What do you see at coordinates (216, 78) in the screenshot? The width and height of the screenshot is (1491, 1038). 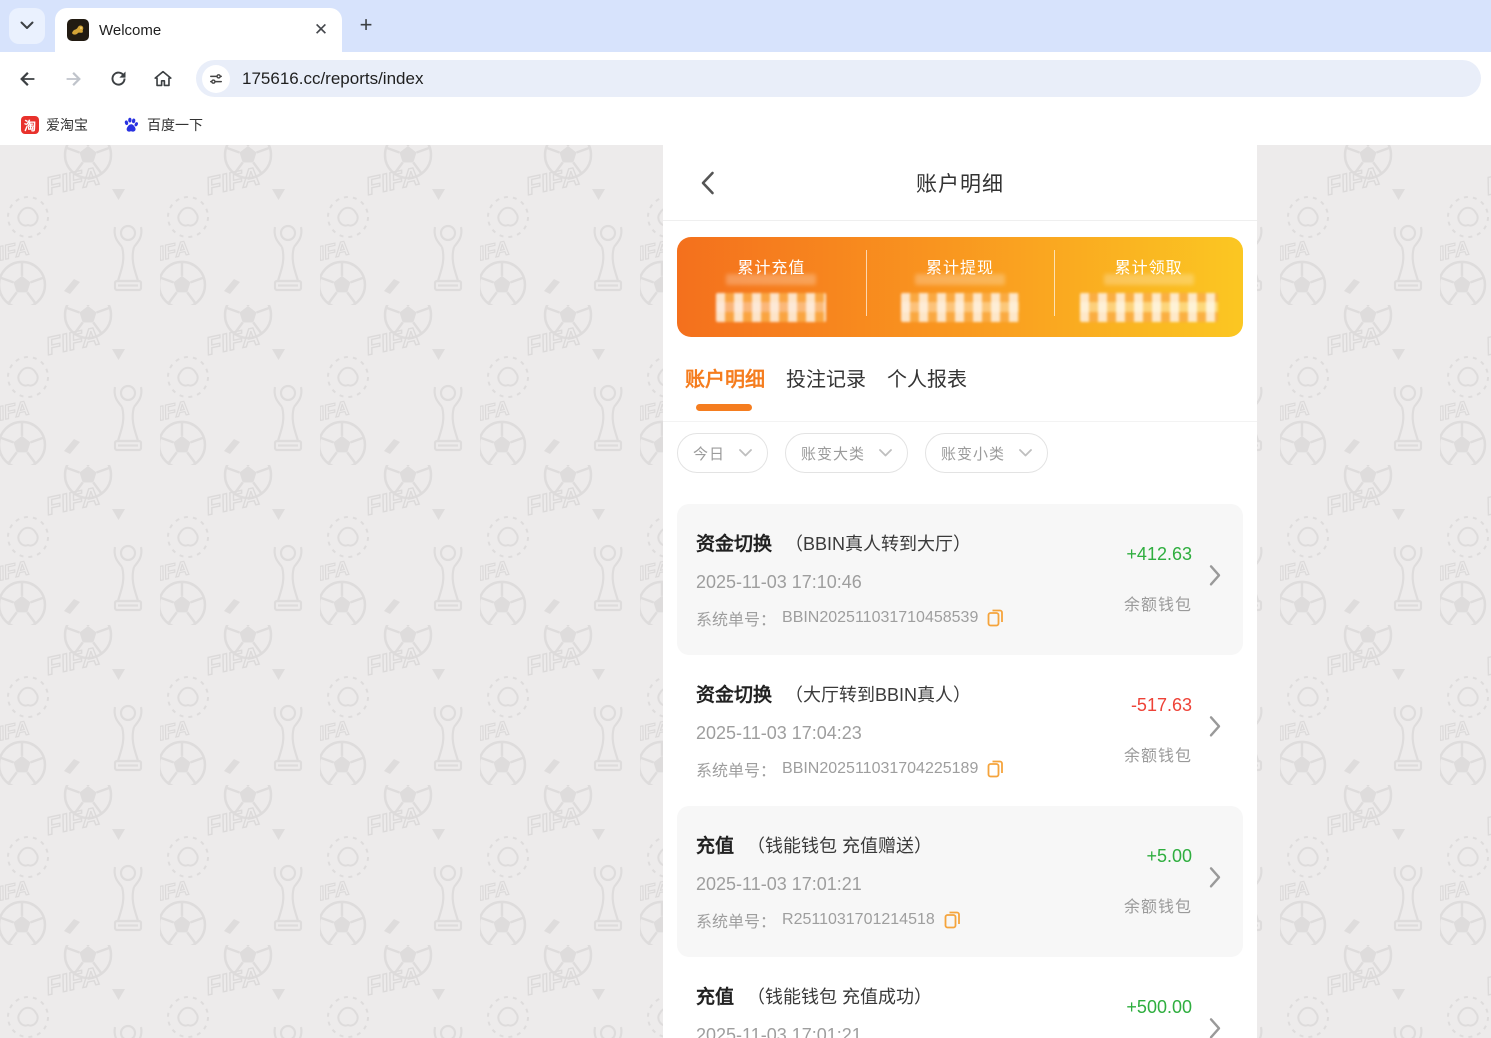 I see `site-settings-icon` at bounding box center [216, 78].